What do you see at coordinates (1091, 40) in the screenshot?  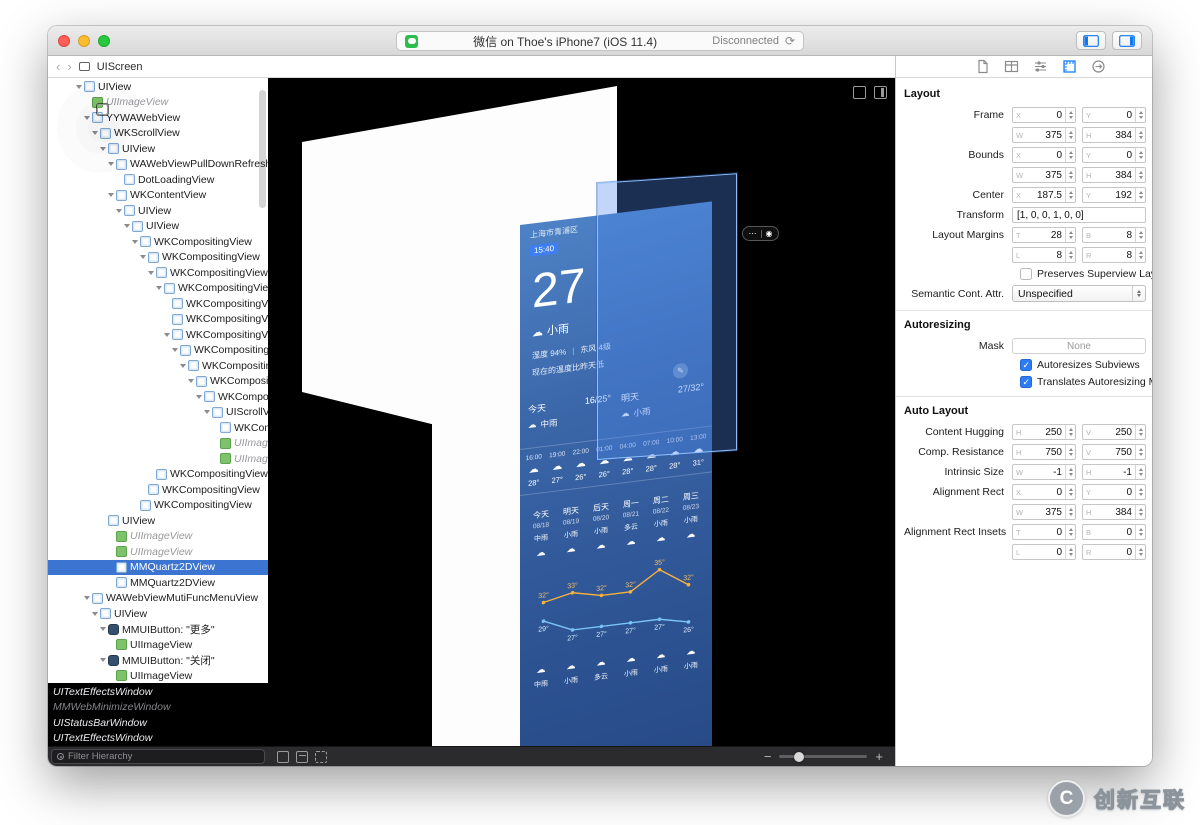 I see `toggle-navigator-button` at bounding box center [1091, 40].